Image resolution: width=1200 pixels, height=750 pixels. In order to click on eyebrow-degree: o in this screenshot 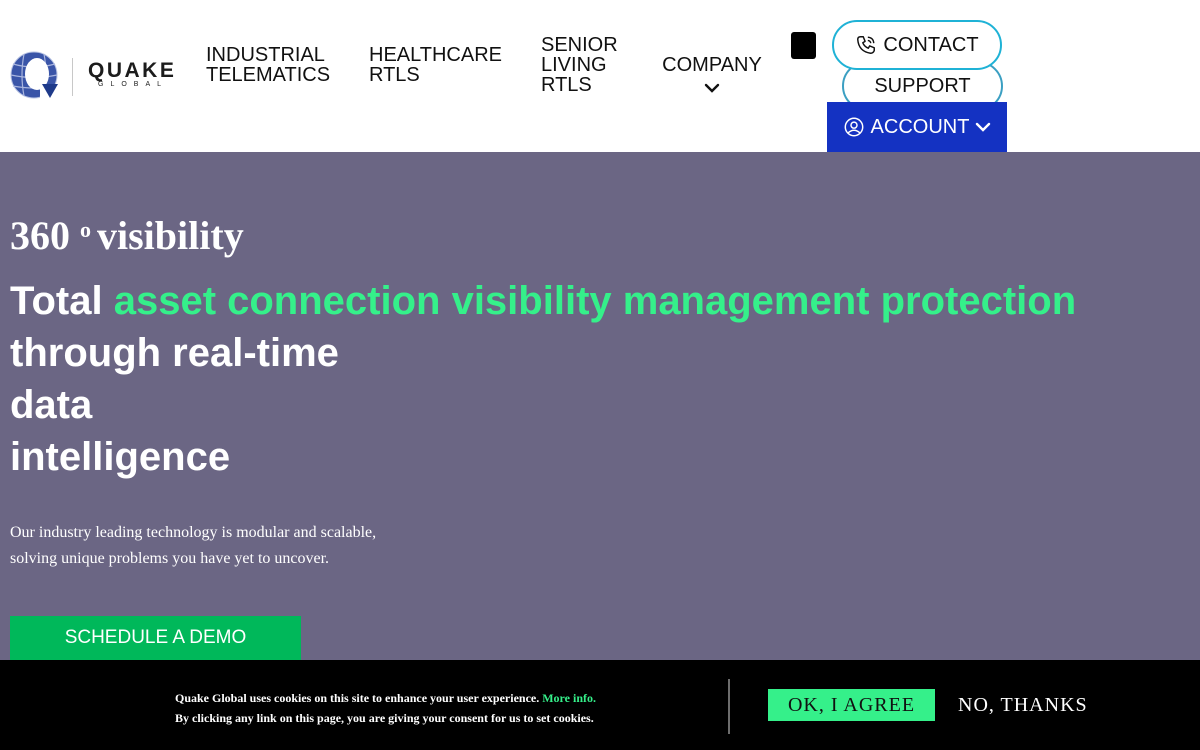, I will do `click(85, 229)`.